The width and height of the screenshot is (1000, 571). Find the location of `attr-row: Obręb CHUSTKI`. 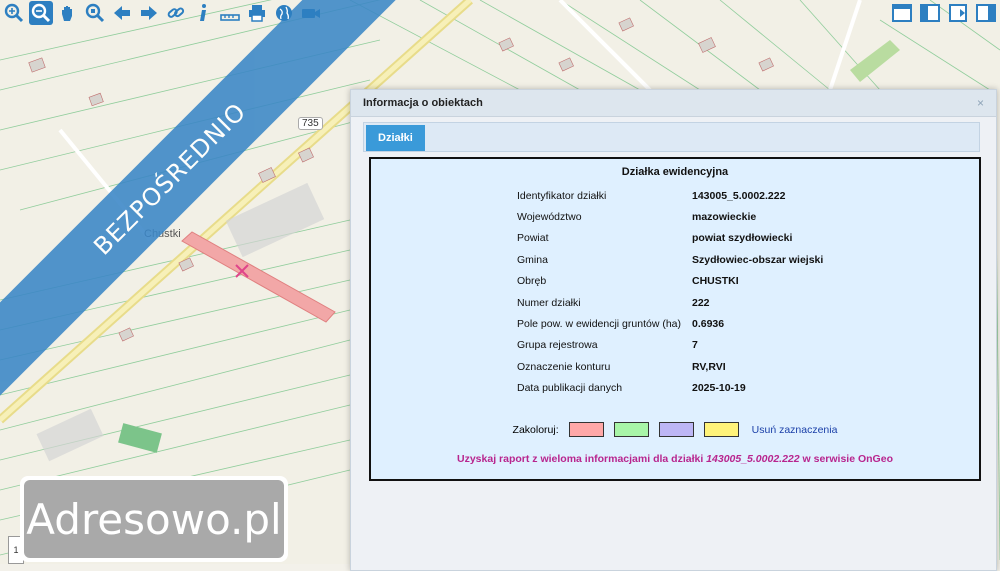

attr-row: Obręb CHUSTKI is located at coordinates (727, 281).